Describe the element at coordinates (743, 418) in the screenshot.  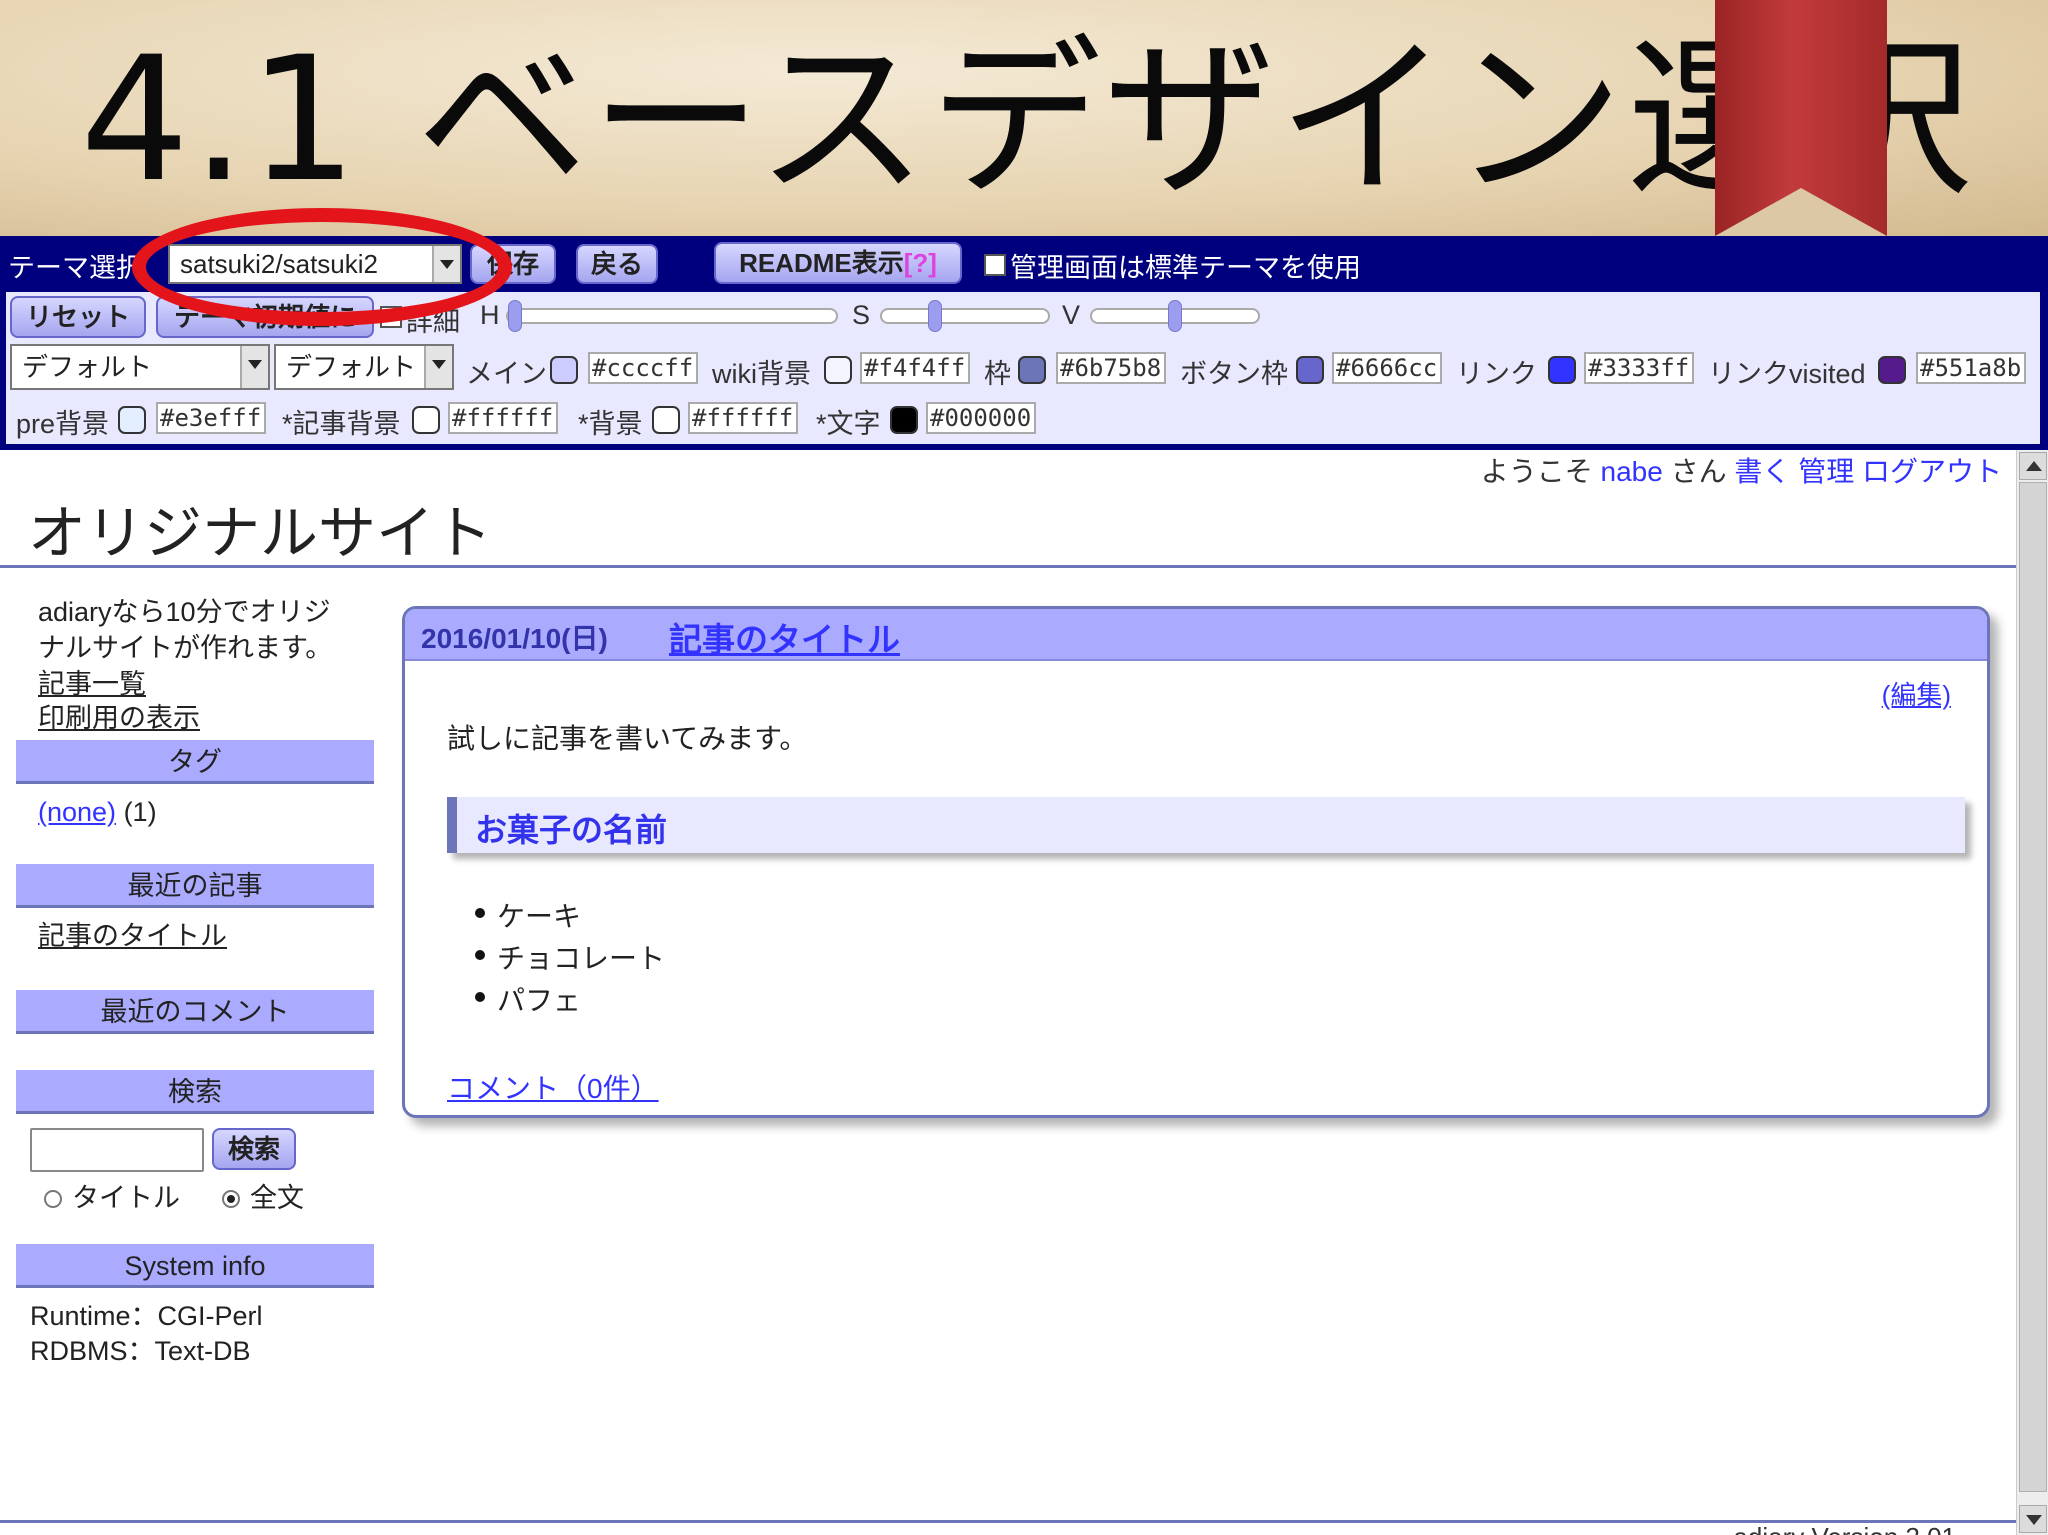
I see `color-hex-bg: #ffffff` at that location.